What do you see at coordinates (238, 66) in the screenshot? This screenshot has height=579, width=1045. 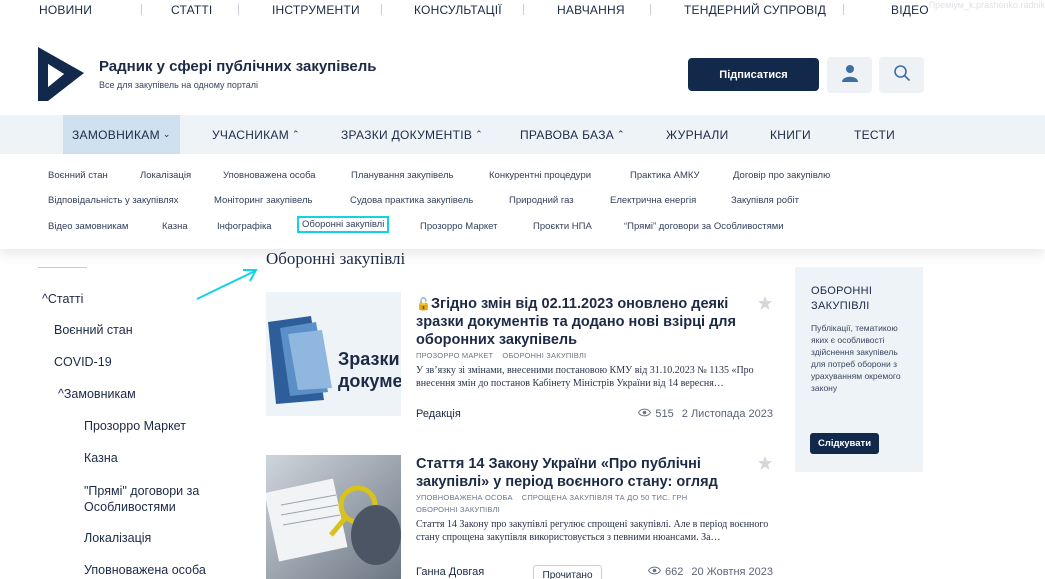 I see `site-title: Радник у сфері публічних закупівель` at bounding box center [238, 66].